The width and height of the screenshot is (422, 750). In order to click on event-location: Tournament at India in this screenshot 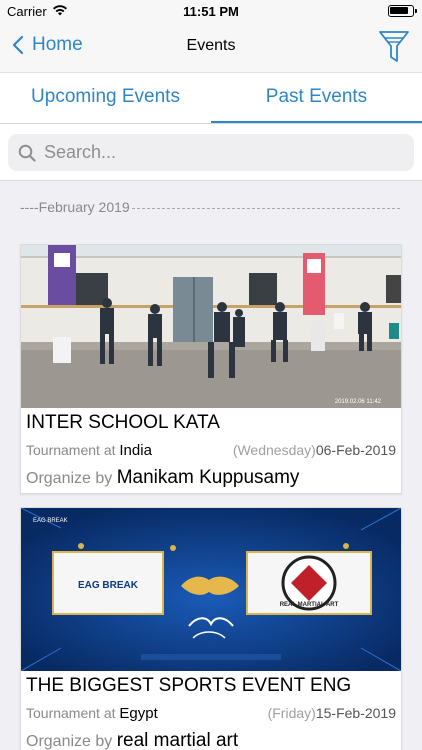, I will do `click(89, 450)`.